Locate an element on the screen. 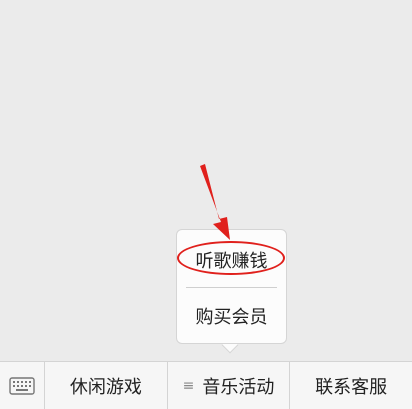 This screenshot has height=409, width=412. menu-tab-label: 音乐活动 is located at coordinates (238, 387).